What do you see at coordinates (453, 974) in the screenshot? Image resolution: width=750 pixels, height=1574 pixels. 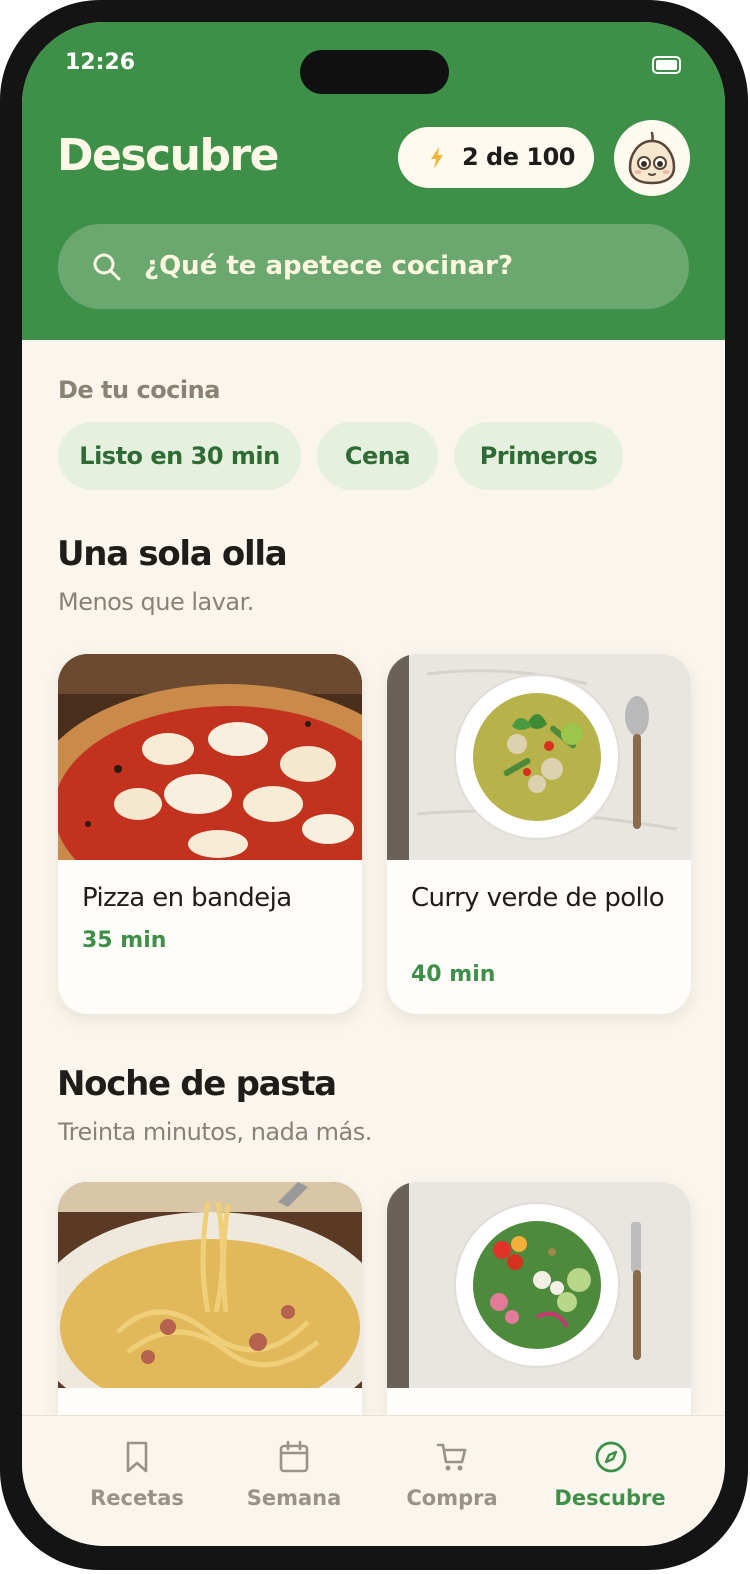 I see `recipe-time: 40 min` at bounding box center [453, 974].